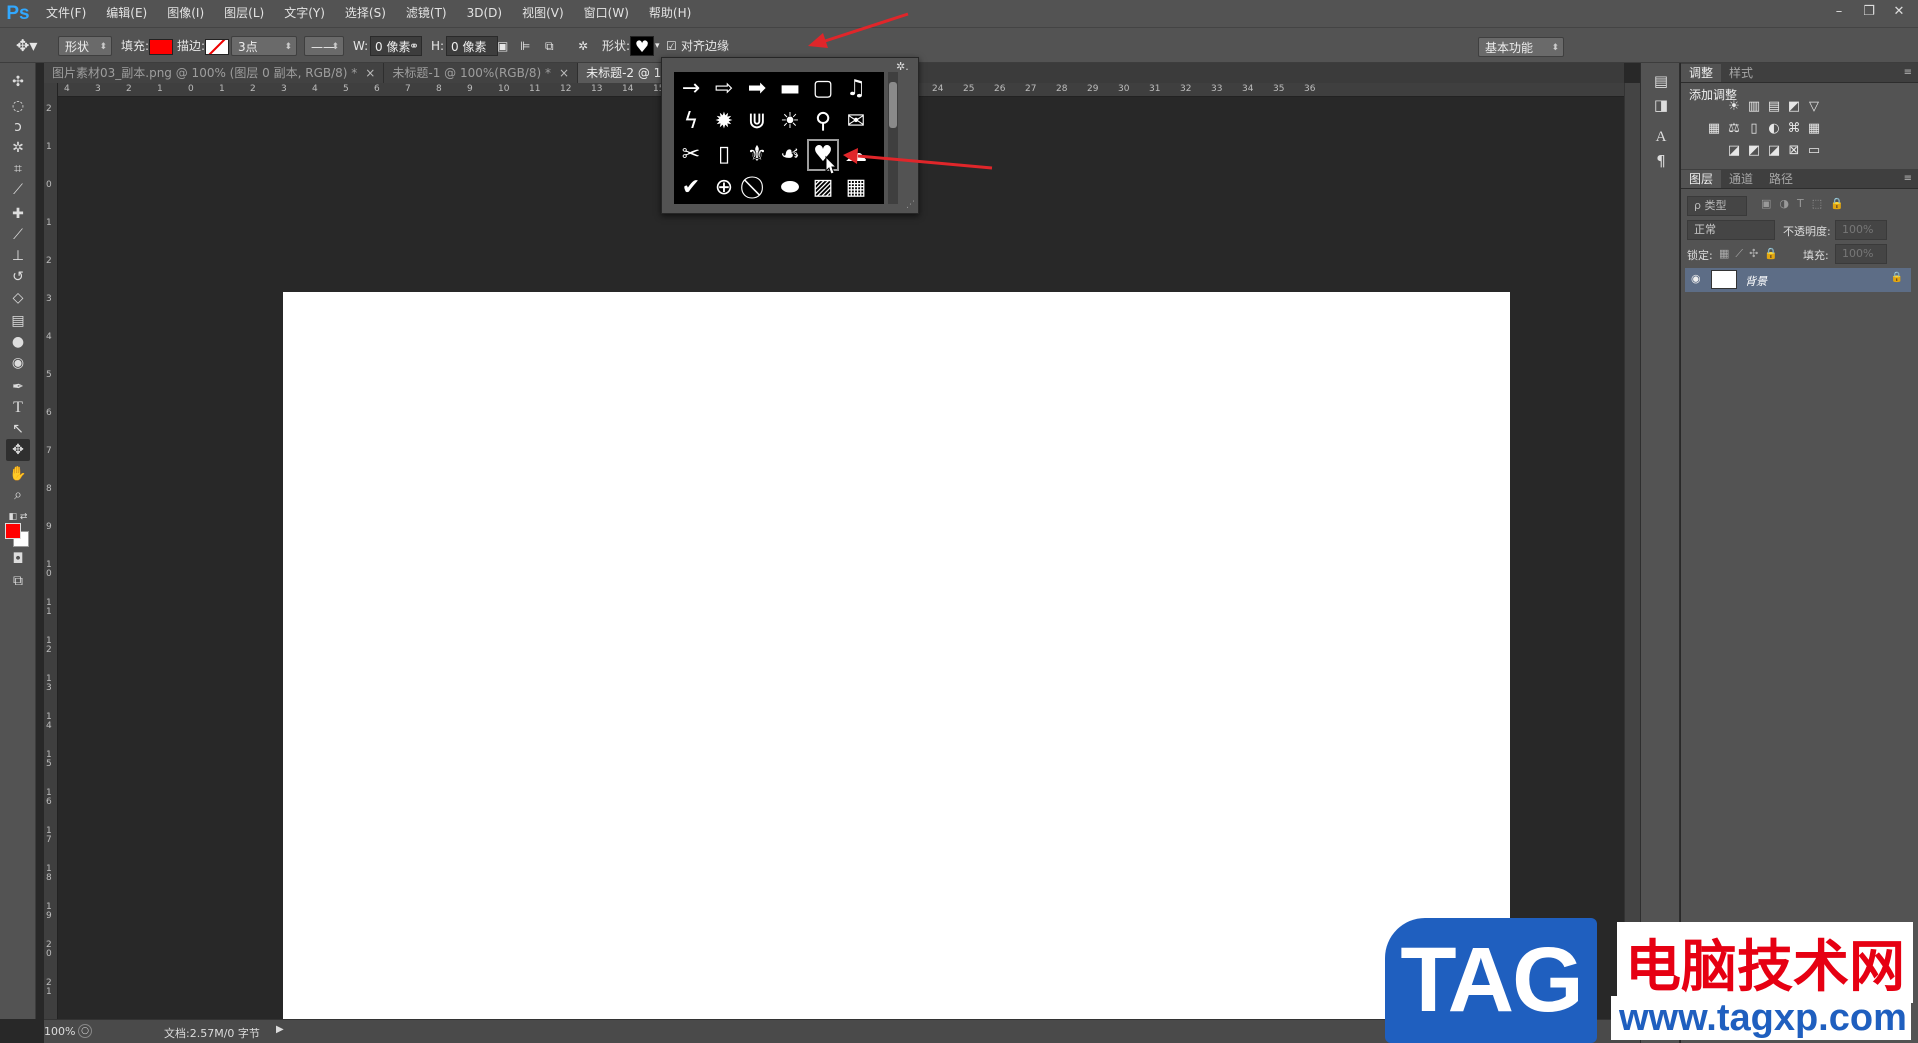  I want to click on shape-hatch-icon: ▨, so click(823, 188).